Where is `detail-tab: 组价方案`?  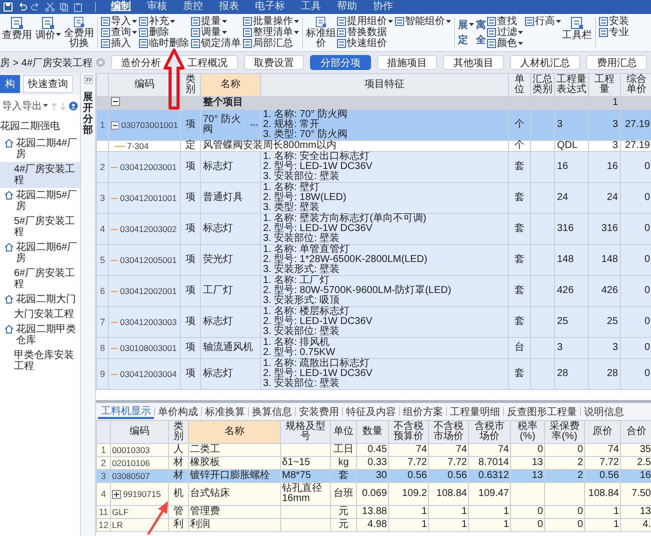 detail-tab: 组价方案 is located at coordinates (423, 411).